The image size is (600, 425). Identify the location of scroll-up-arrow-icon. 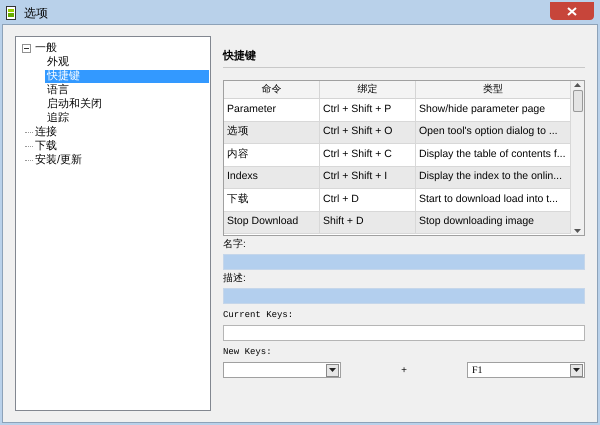
(577, 85).